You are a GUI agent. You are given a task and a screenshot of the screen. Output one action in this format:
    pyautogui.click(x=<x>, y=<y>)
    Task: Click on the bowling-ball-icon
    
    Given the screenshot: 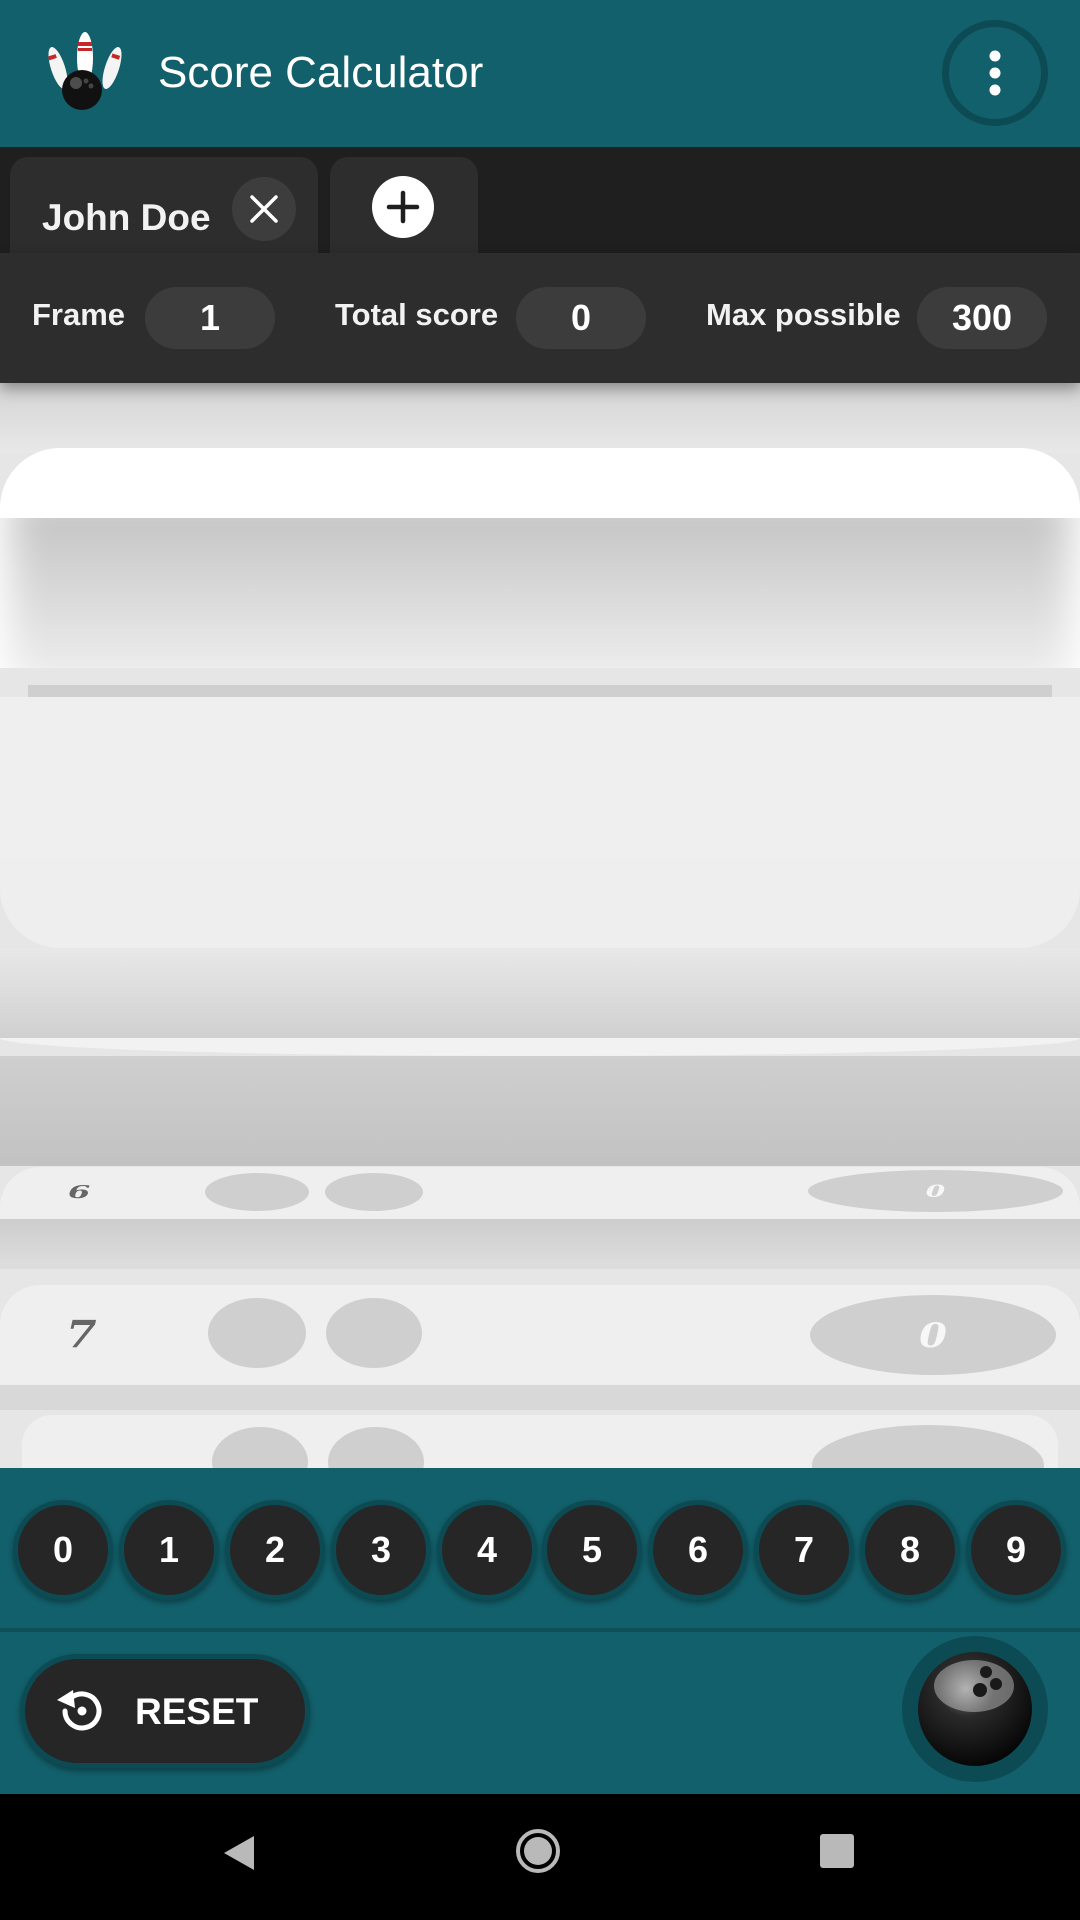 What is the action you would take?
    pyautogui.click(x=975, y=1709)
    